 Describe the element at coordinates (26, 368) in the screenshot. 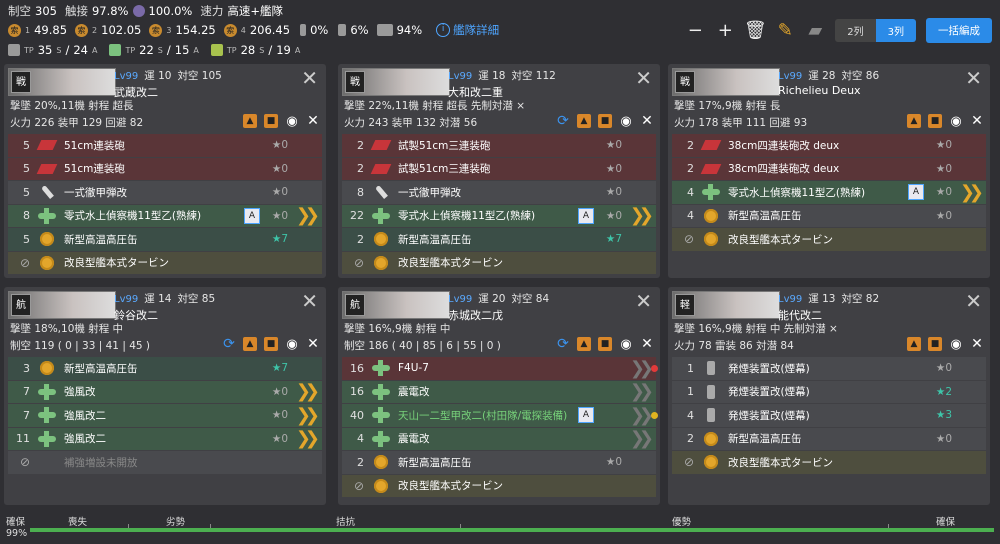

I see `slot-count: 3` at that location.